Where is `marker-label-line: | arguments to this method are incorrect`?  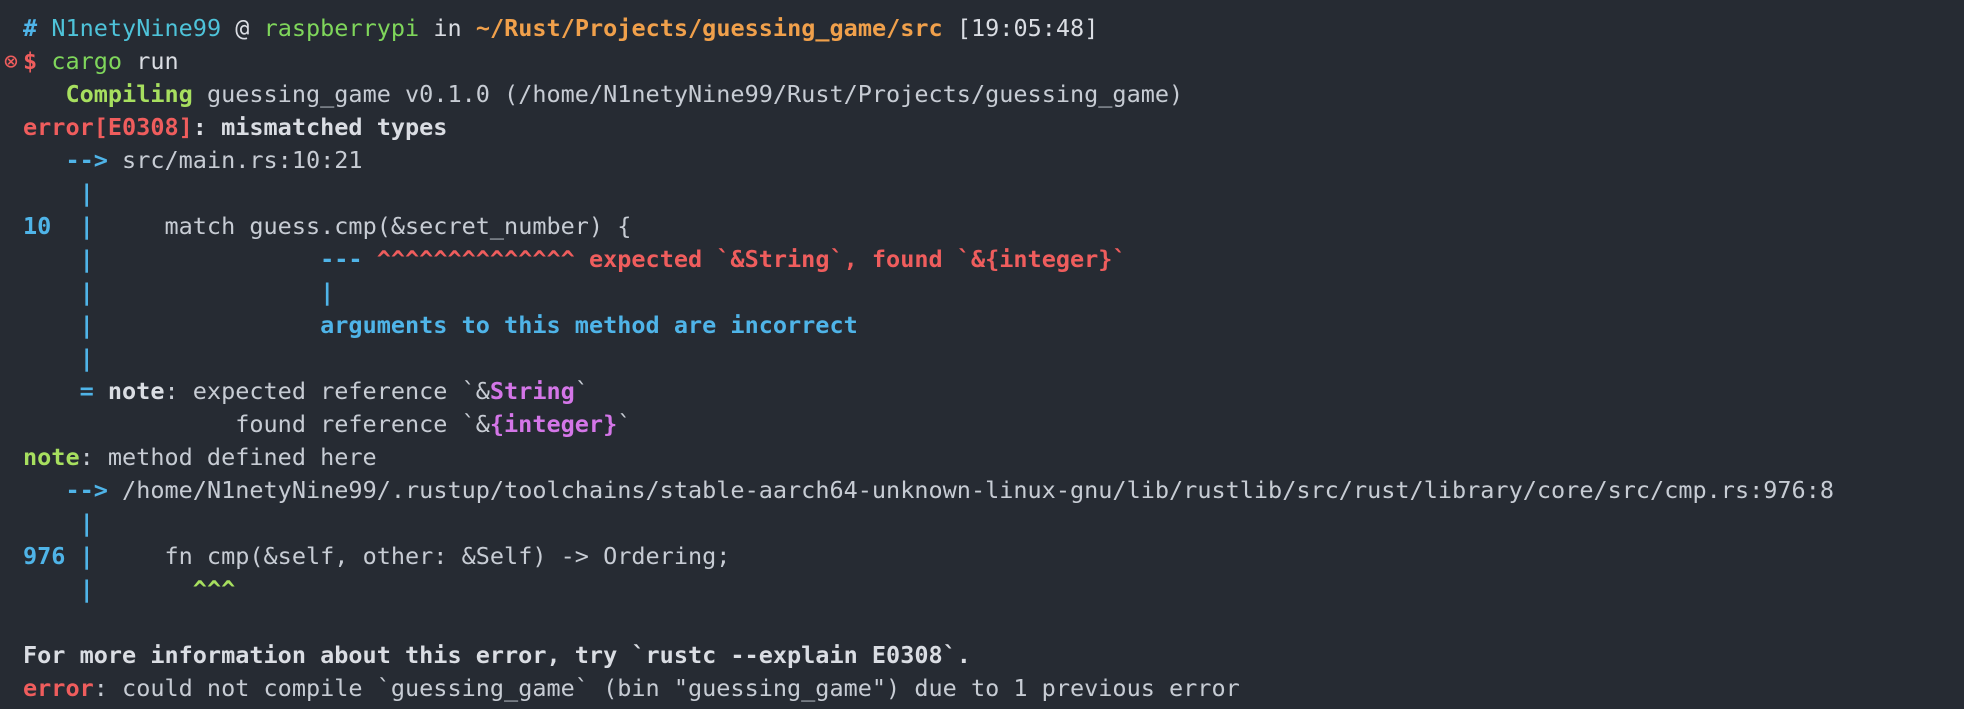 marker-label-line: | arguments to this method are incorrect is located at coordinates (982, 325).